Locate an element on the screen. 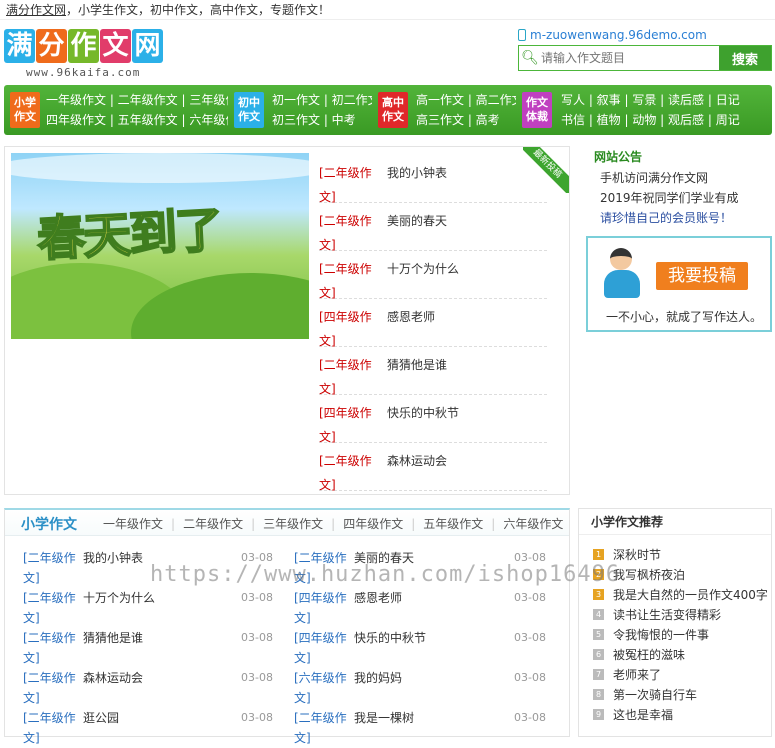 This screenshot has height=748, width=775. section-title: 小学作文 is located at coordinates (49, 524).